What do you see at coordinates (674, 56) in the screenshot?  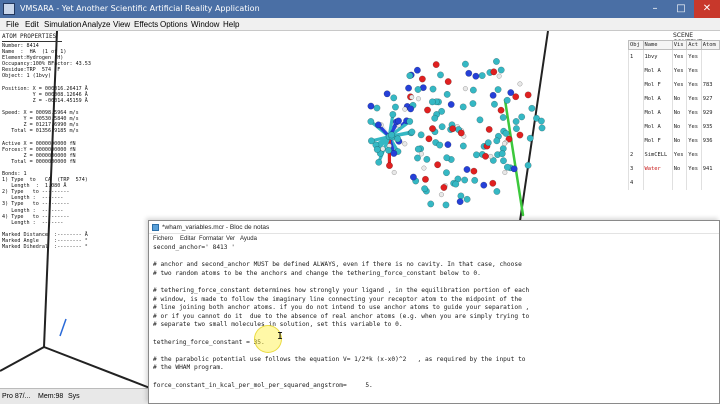 I see `scene-object-row: 1 1bvy Yes Yes` at bounding box center [674, 56].